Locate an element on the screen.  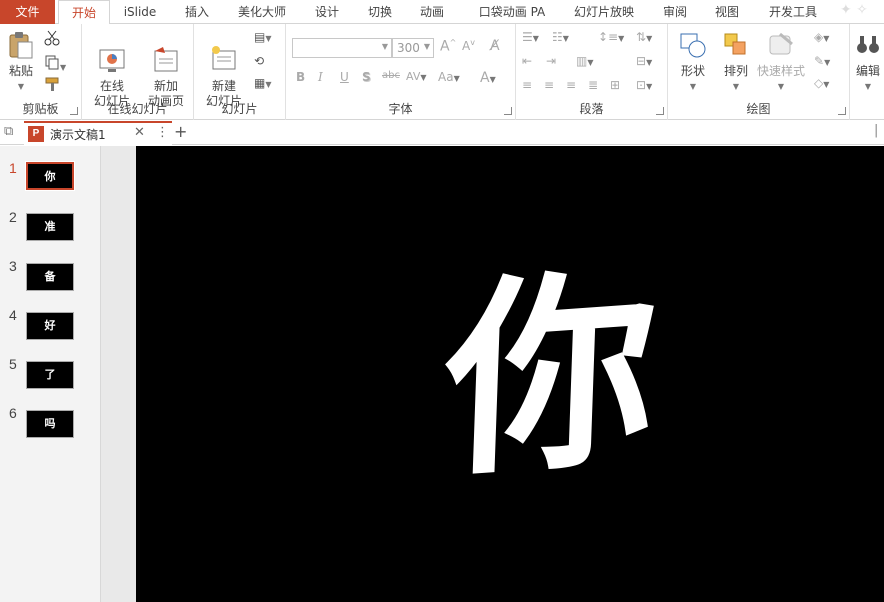
copy-button: ▼ is located at coordinates (55, 63).